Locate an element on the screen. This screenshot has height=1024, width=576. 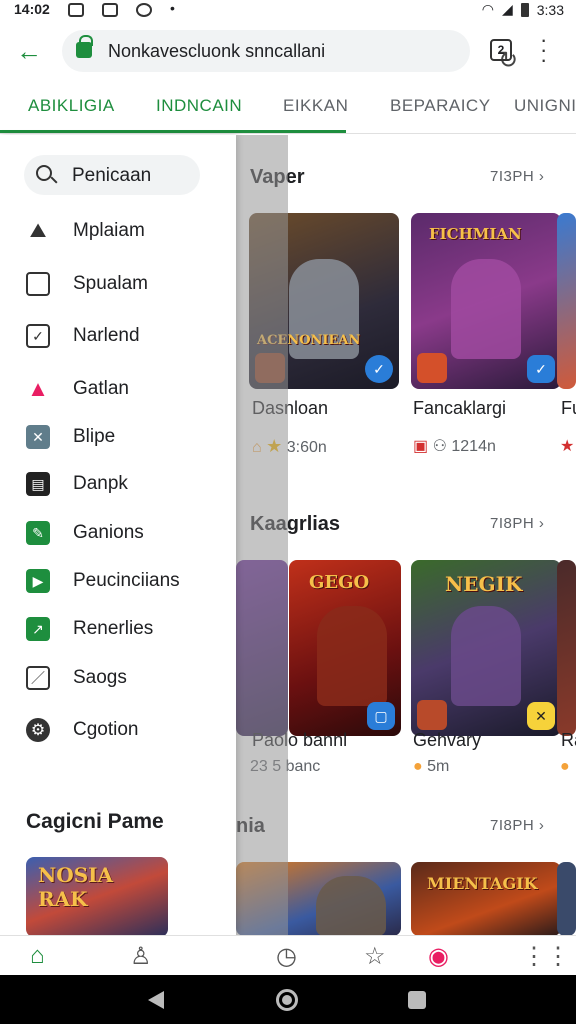
gear-icon: ⚙ is located at coordinates (38, 730).